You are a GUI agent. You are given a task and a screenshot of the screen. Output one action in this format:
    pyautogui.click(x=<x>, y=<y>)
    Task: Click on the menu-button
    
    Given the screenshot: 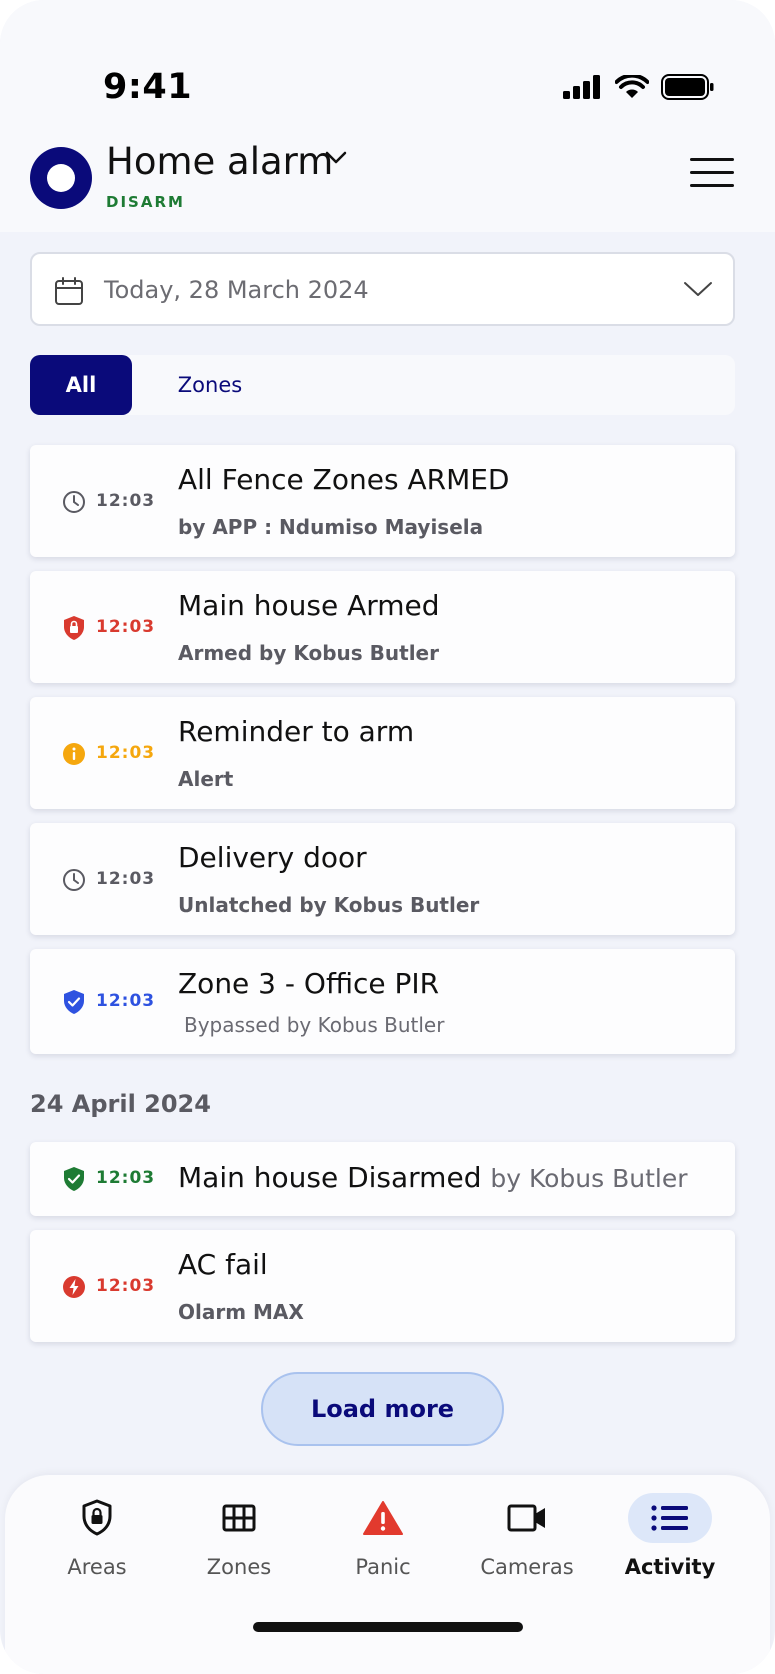 What is the action you would take?
    pyautogui.click(x=712, y=173)
    